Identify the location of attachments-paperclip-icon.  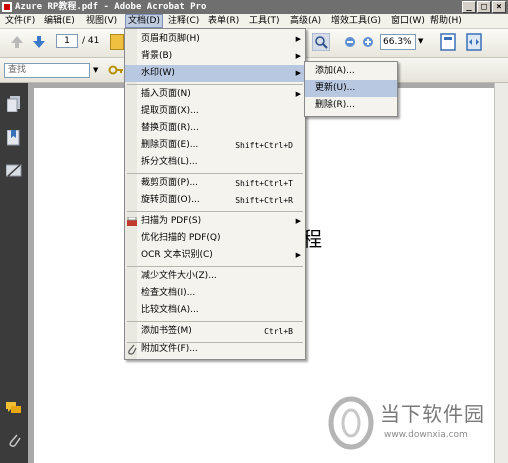
(14, 440).